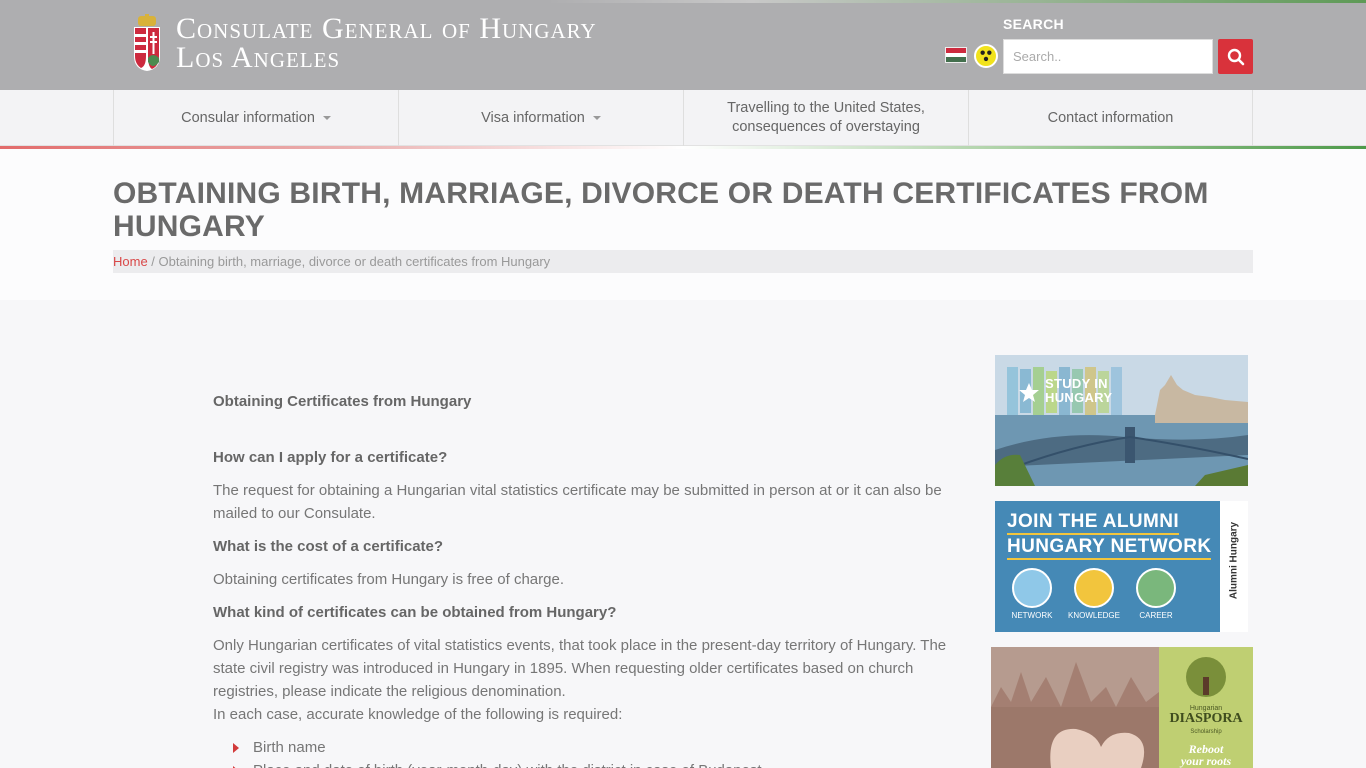  I want to click on study-in-hungary-banner: STUDY IN HUNGARY, so click(1121, 420).